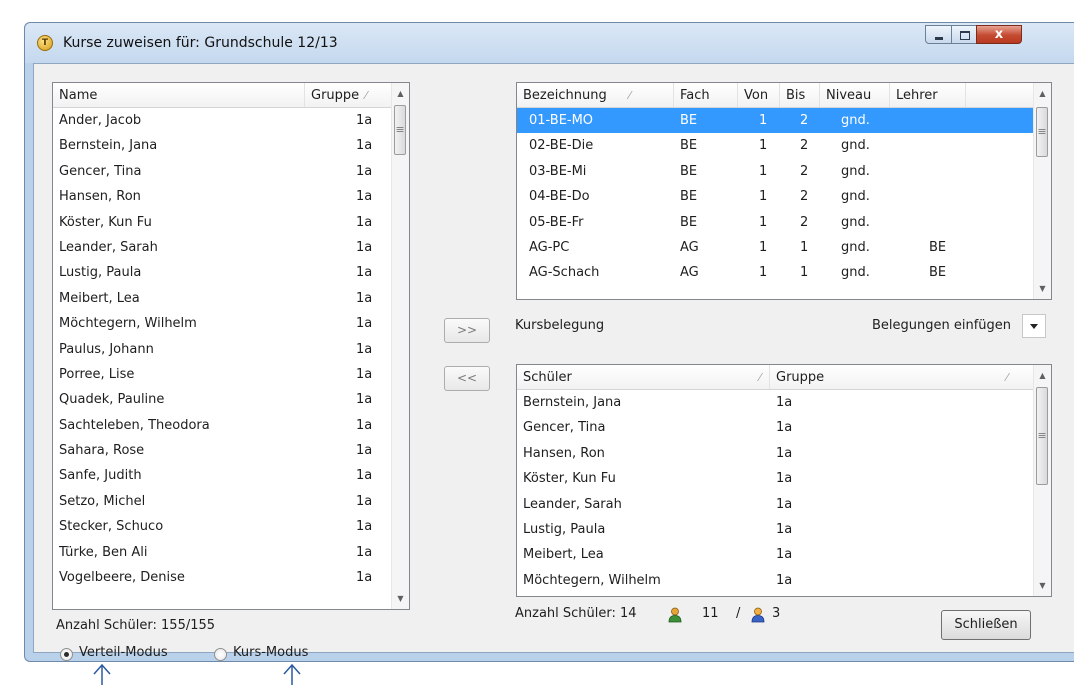  Describe the element at coordinates (964, 34) in the screenshot. I see `maximize-button` at that location.